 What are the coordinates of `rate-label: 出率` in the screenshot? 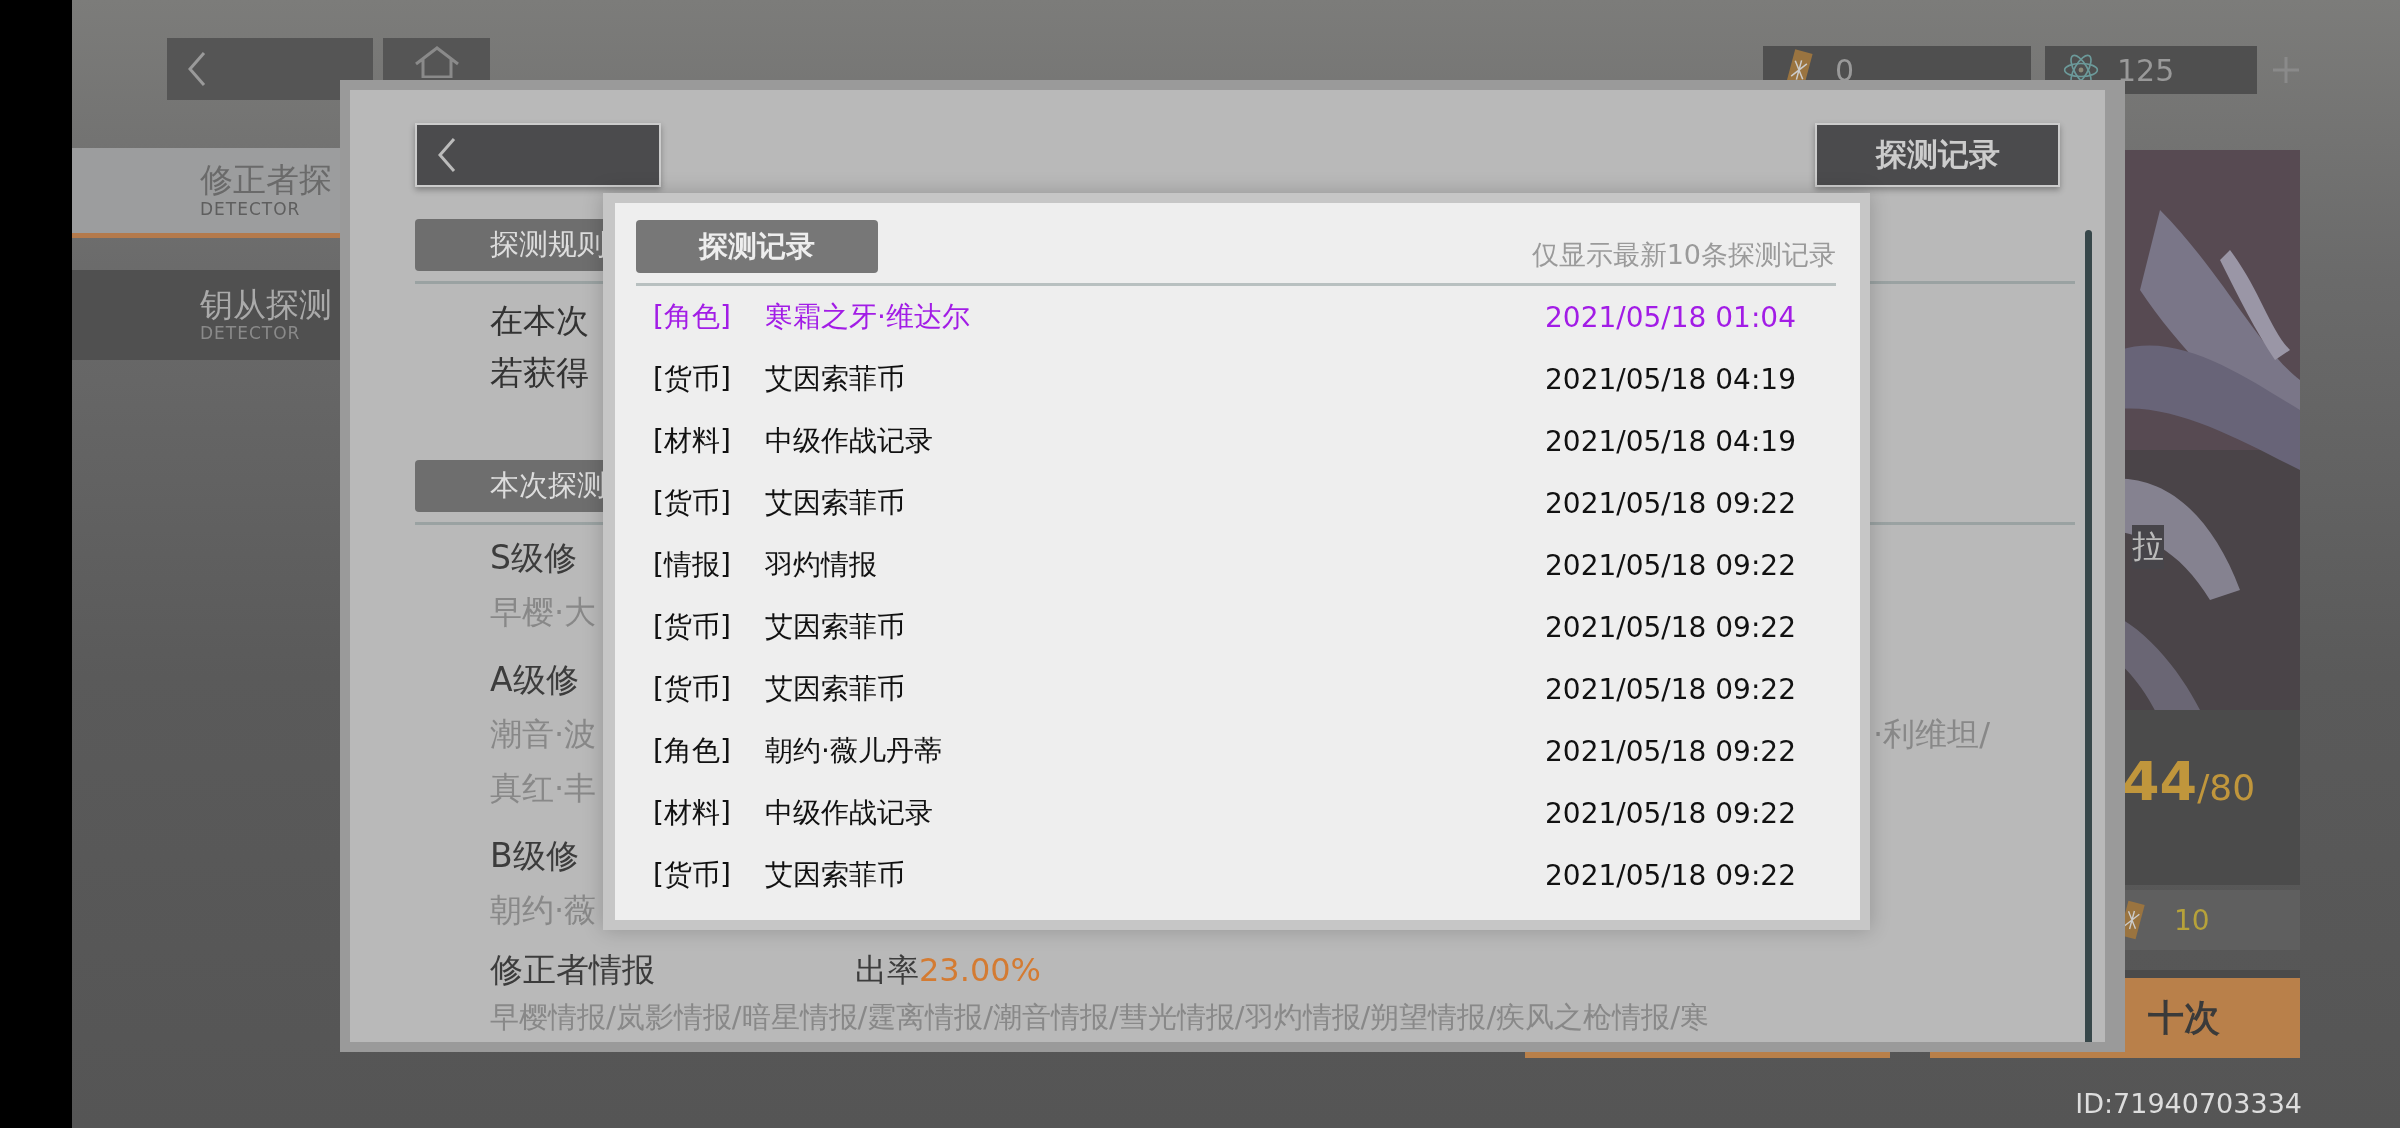 It's located at (887, 970).